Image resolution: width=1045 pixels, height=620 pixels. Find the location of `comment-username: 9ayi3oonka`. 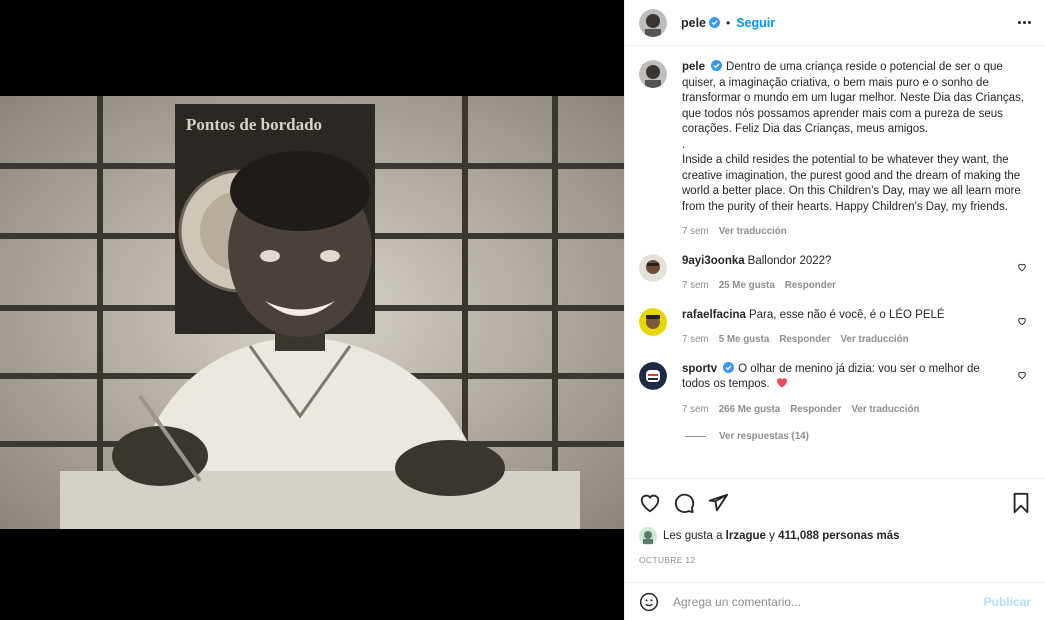

comment-username: 9ayi3oonka is located at coordinates (713, 261).